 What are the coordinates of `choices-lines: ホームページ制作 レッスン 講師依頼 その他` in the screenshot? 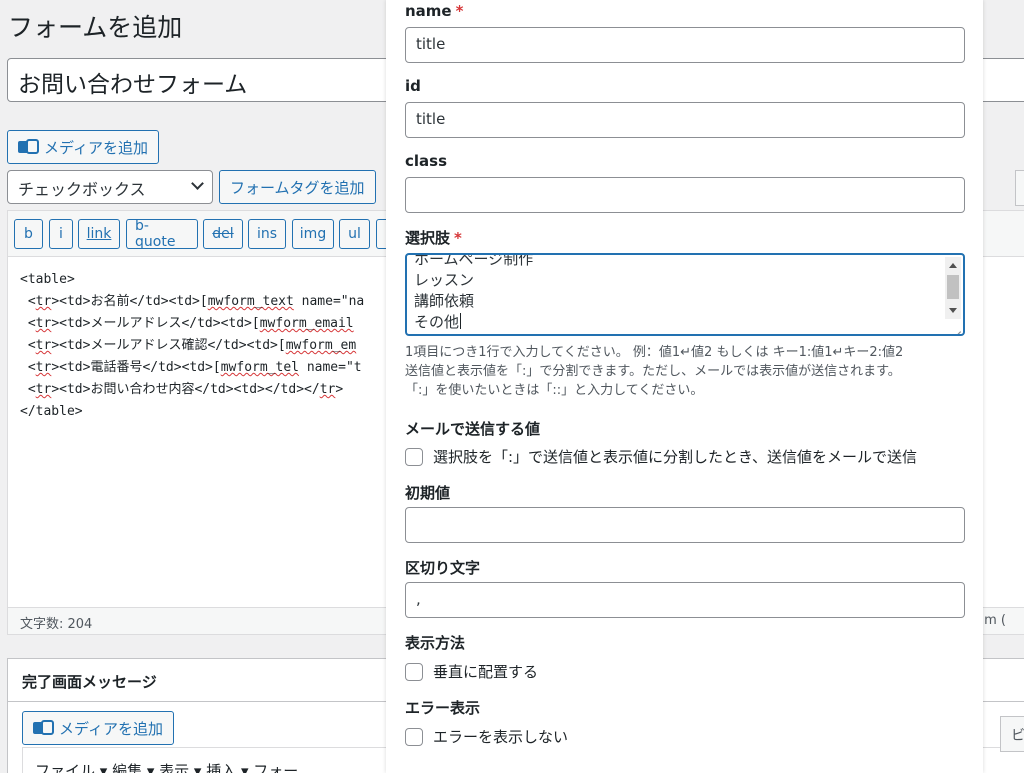 It's located at (474, 293).